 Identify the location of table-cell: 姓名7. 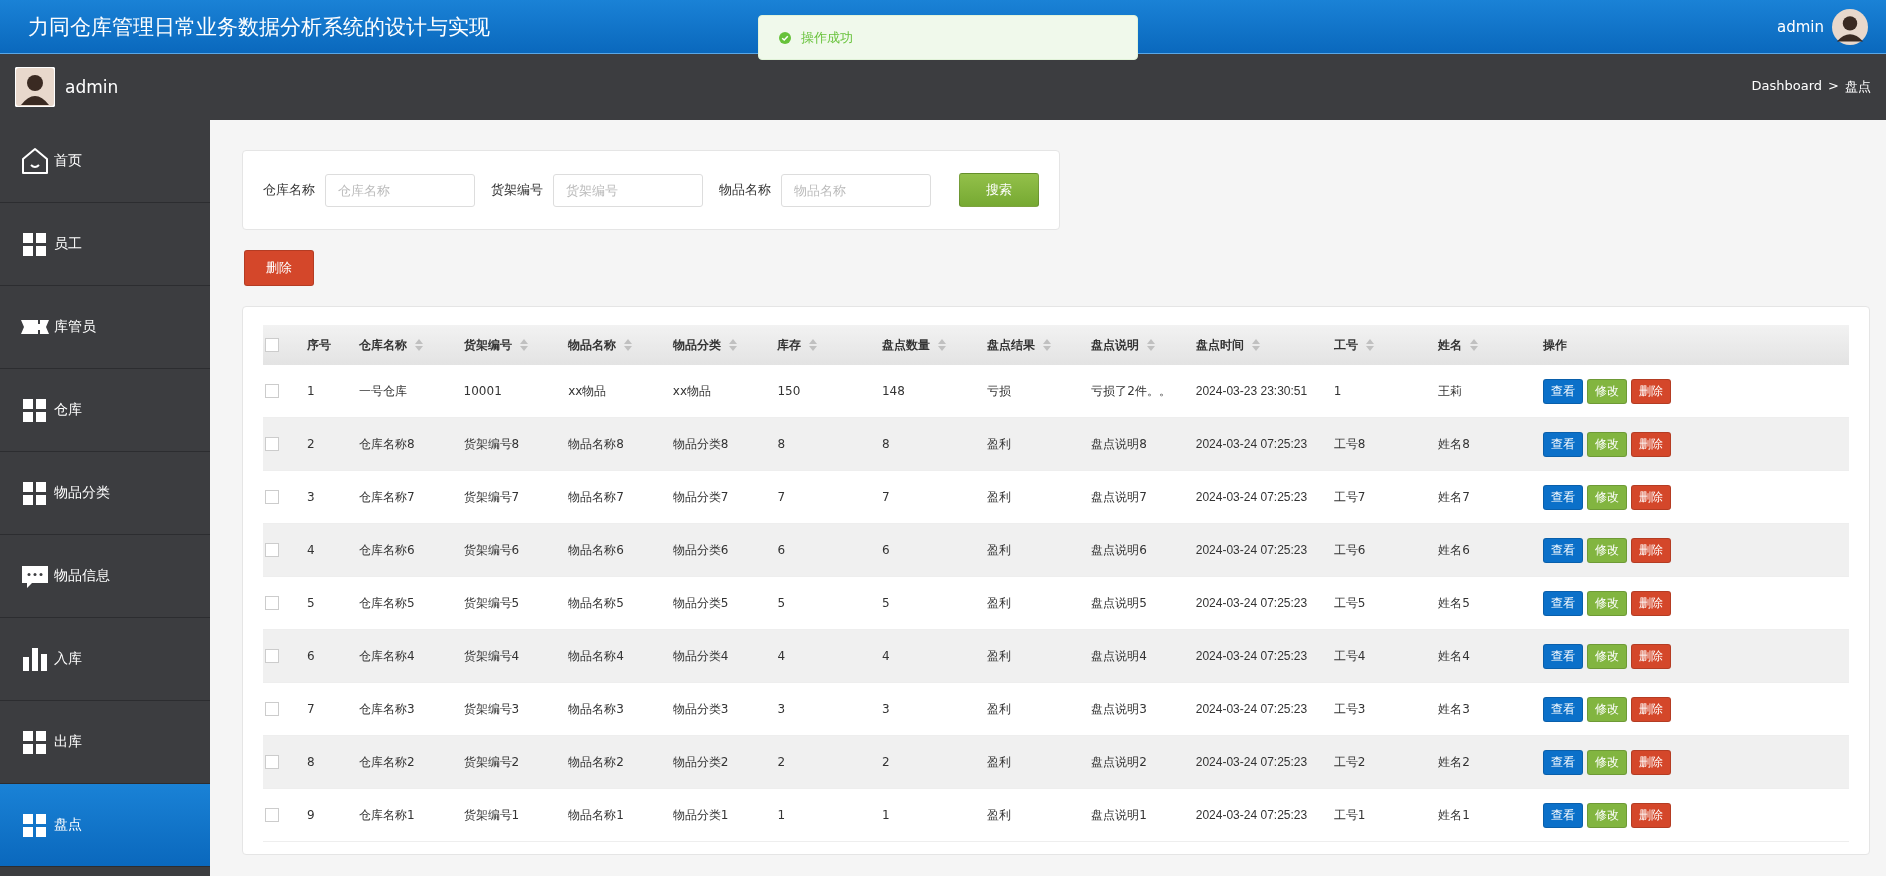
(1454, 496).